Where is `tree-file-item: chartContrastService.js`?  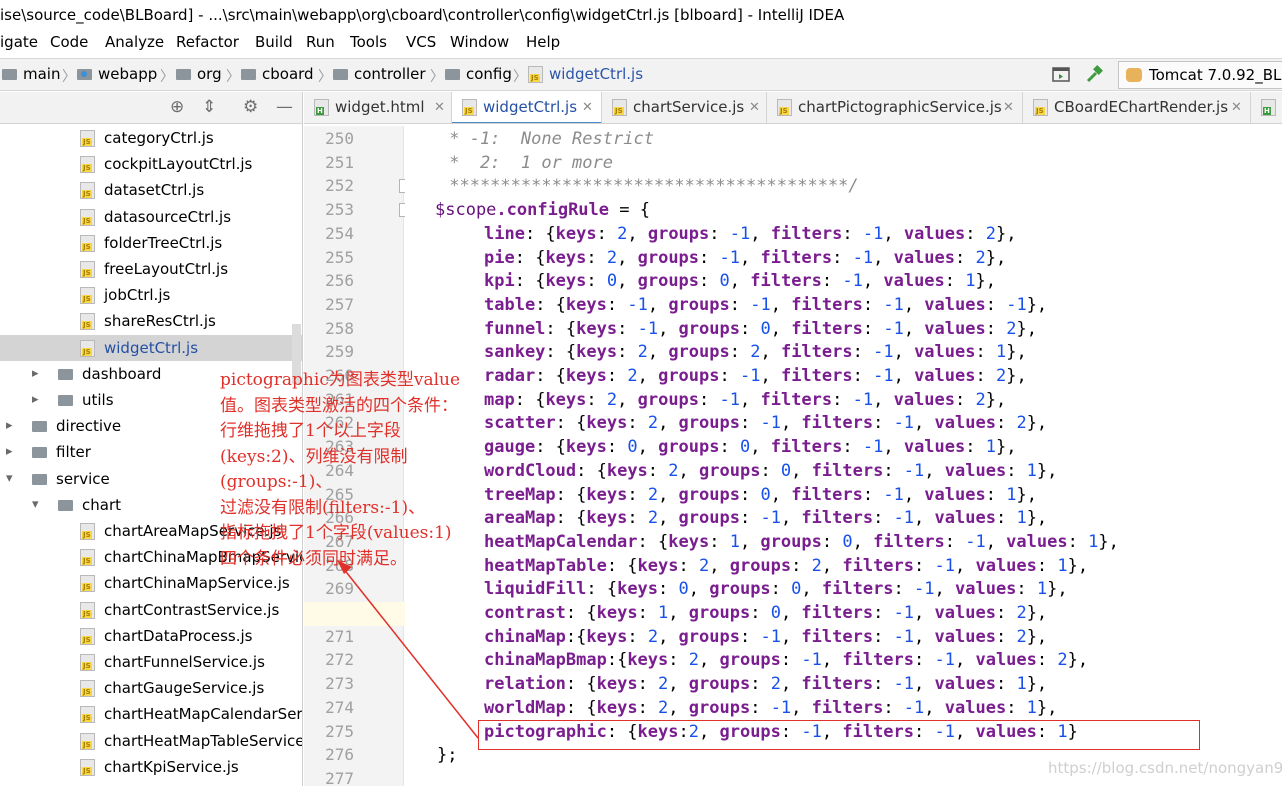
tree-file-item: chartContrastService.js is located at coordinates (151, 610).